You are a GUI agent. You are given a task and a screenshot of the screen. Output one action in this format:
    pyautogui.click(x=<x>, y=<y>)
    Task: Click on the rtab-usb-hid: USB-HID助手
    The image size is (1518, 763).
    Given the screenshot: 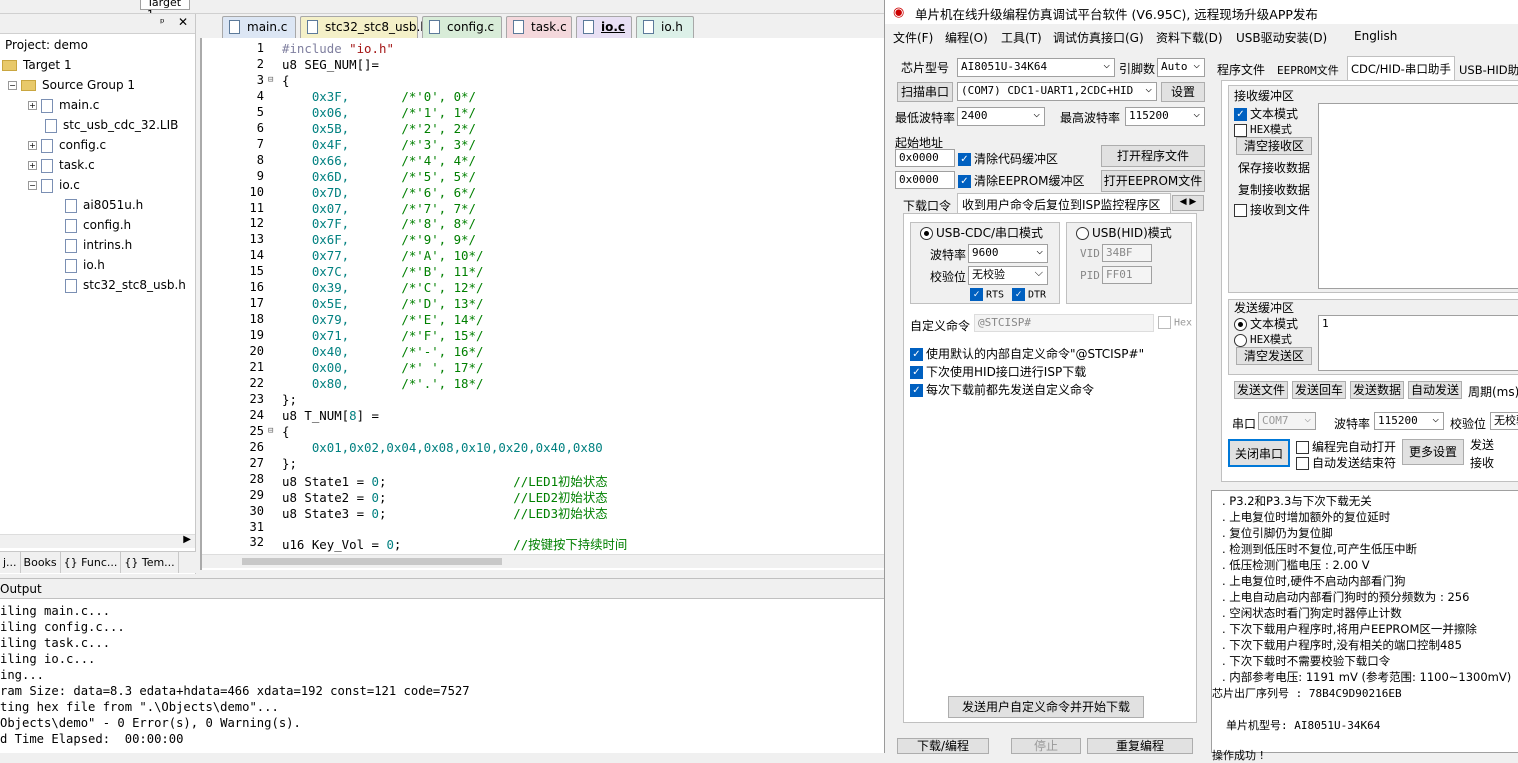 What is the action you would take?
    pyautogui.click(x=1488, y=70)
    